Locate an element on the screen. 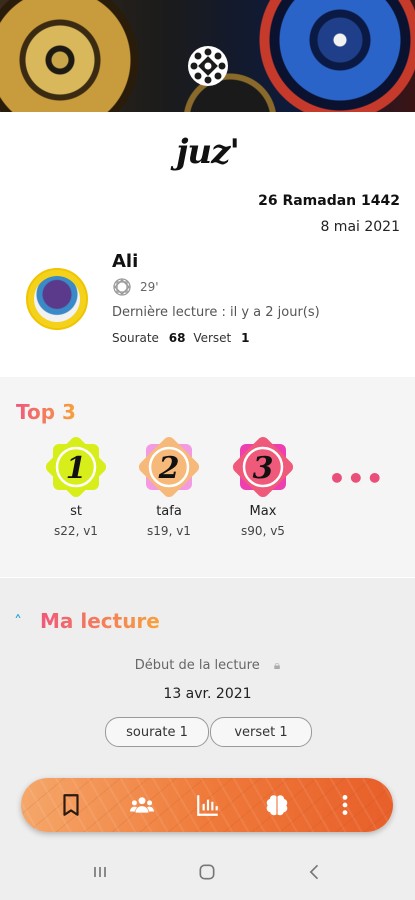 The width and height of the screenshot is (415, 900). rank-number: 2 is located at coordinates (169, 468).